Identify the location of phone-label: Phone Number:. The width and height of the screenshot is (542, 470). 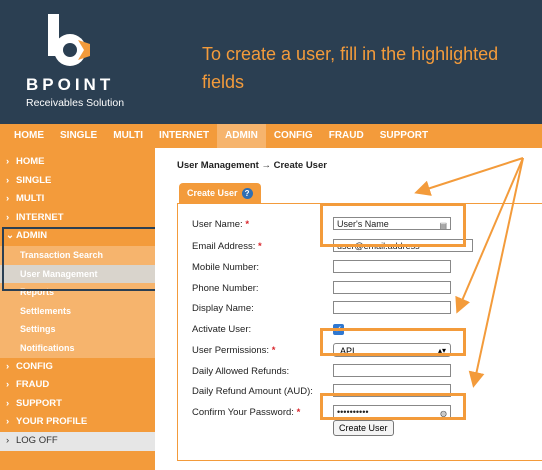
(225, 288).